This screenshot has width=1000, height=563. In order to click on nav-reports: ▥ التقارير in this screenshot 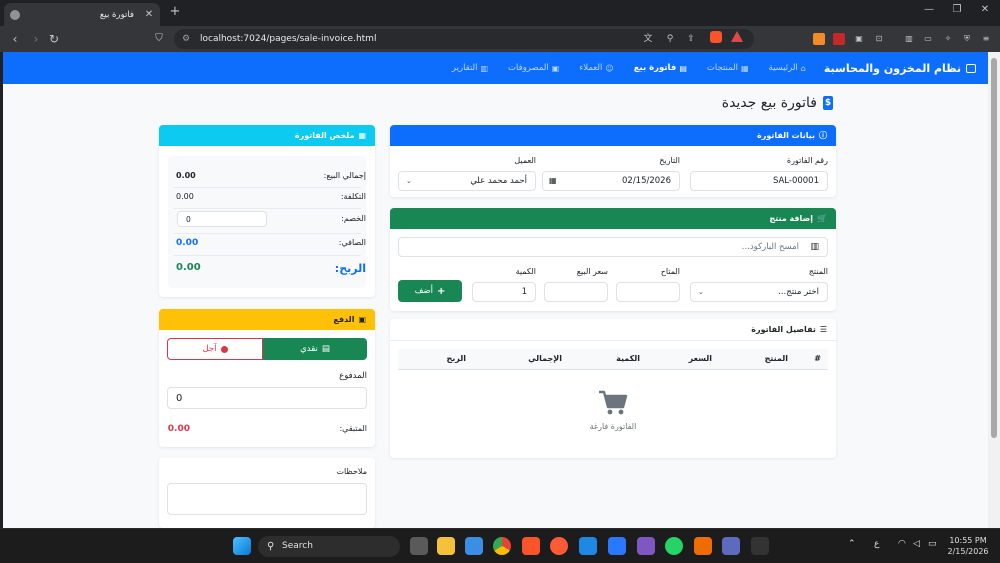, I will do `click(470, 68)`.